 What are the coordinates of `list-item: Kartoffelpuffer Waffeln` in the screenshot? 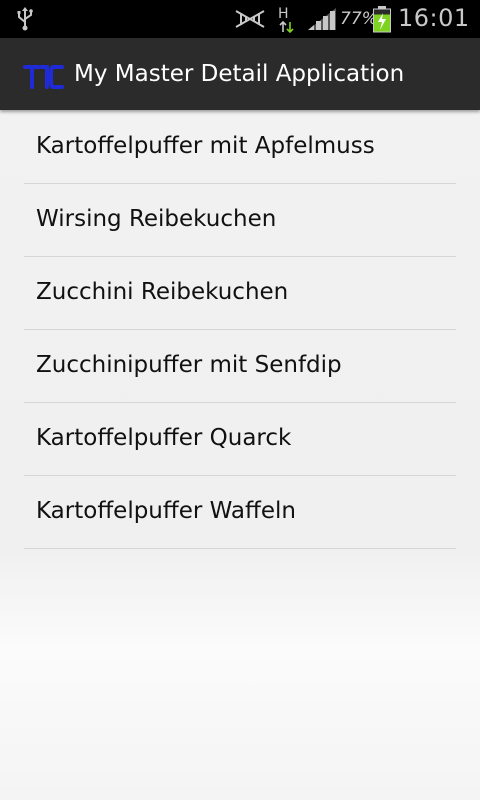 It's located at (240, 512).